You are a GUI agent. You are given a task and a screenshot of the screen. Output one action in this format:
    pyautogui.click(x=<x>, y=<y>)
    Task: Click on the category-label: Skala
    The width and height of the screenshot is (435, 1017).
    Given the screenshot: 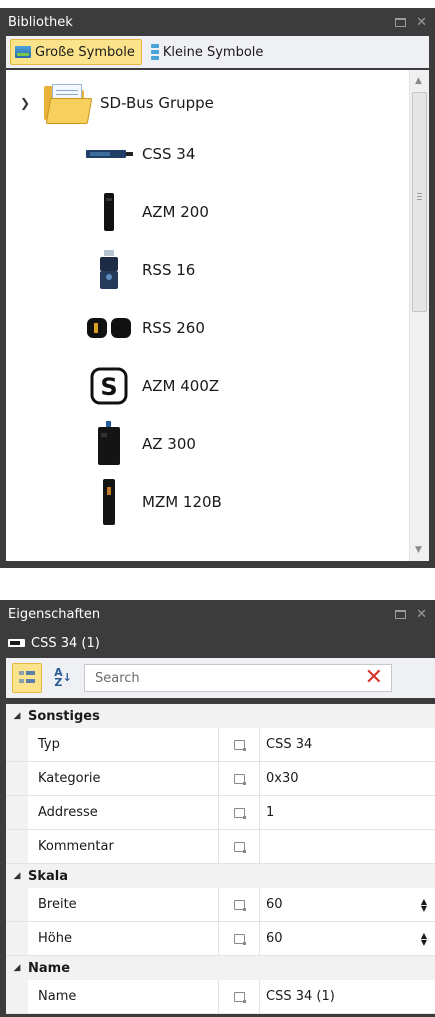 What is the action you would take?
    pyautogui.click(x=48, y=876)
    